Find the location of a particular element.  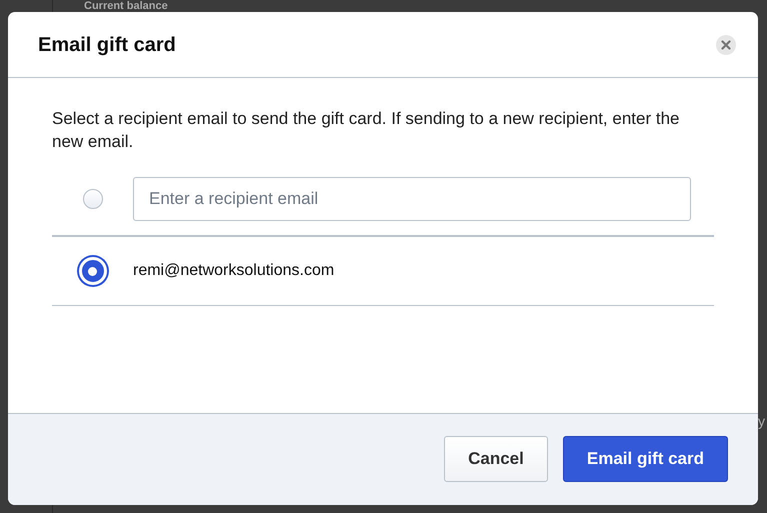

close-icon is located at coordinates (726, 45).